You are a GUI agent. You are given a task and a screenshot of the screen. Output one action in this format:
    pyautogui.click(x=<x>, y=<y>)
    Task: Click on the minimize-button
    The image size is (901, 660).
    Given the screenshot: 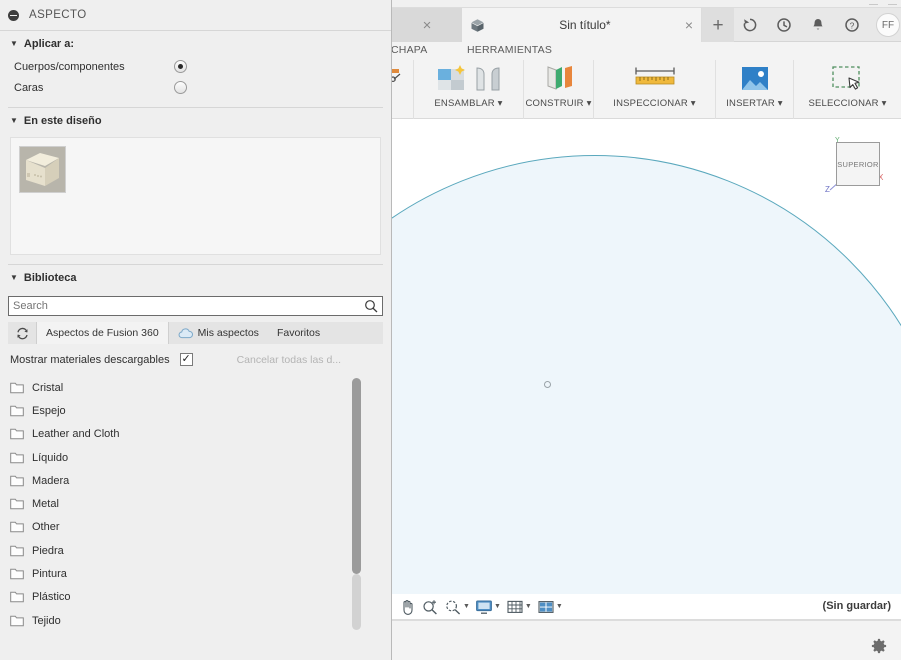 What is the action you would take?
    pyautogui.click(x=873, y=4)
    